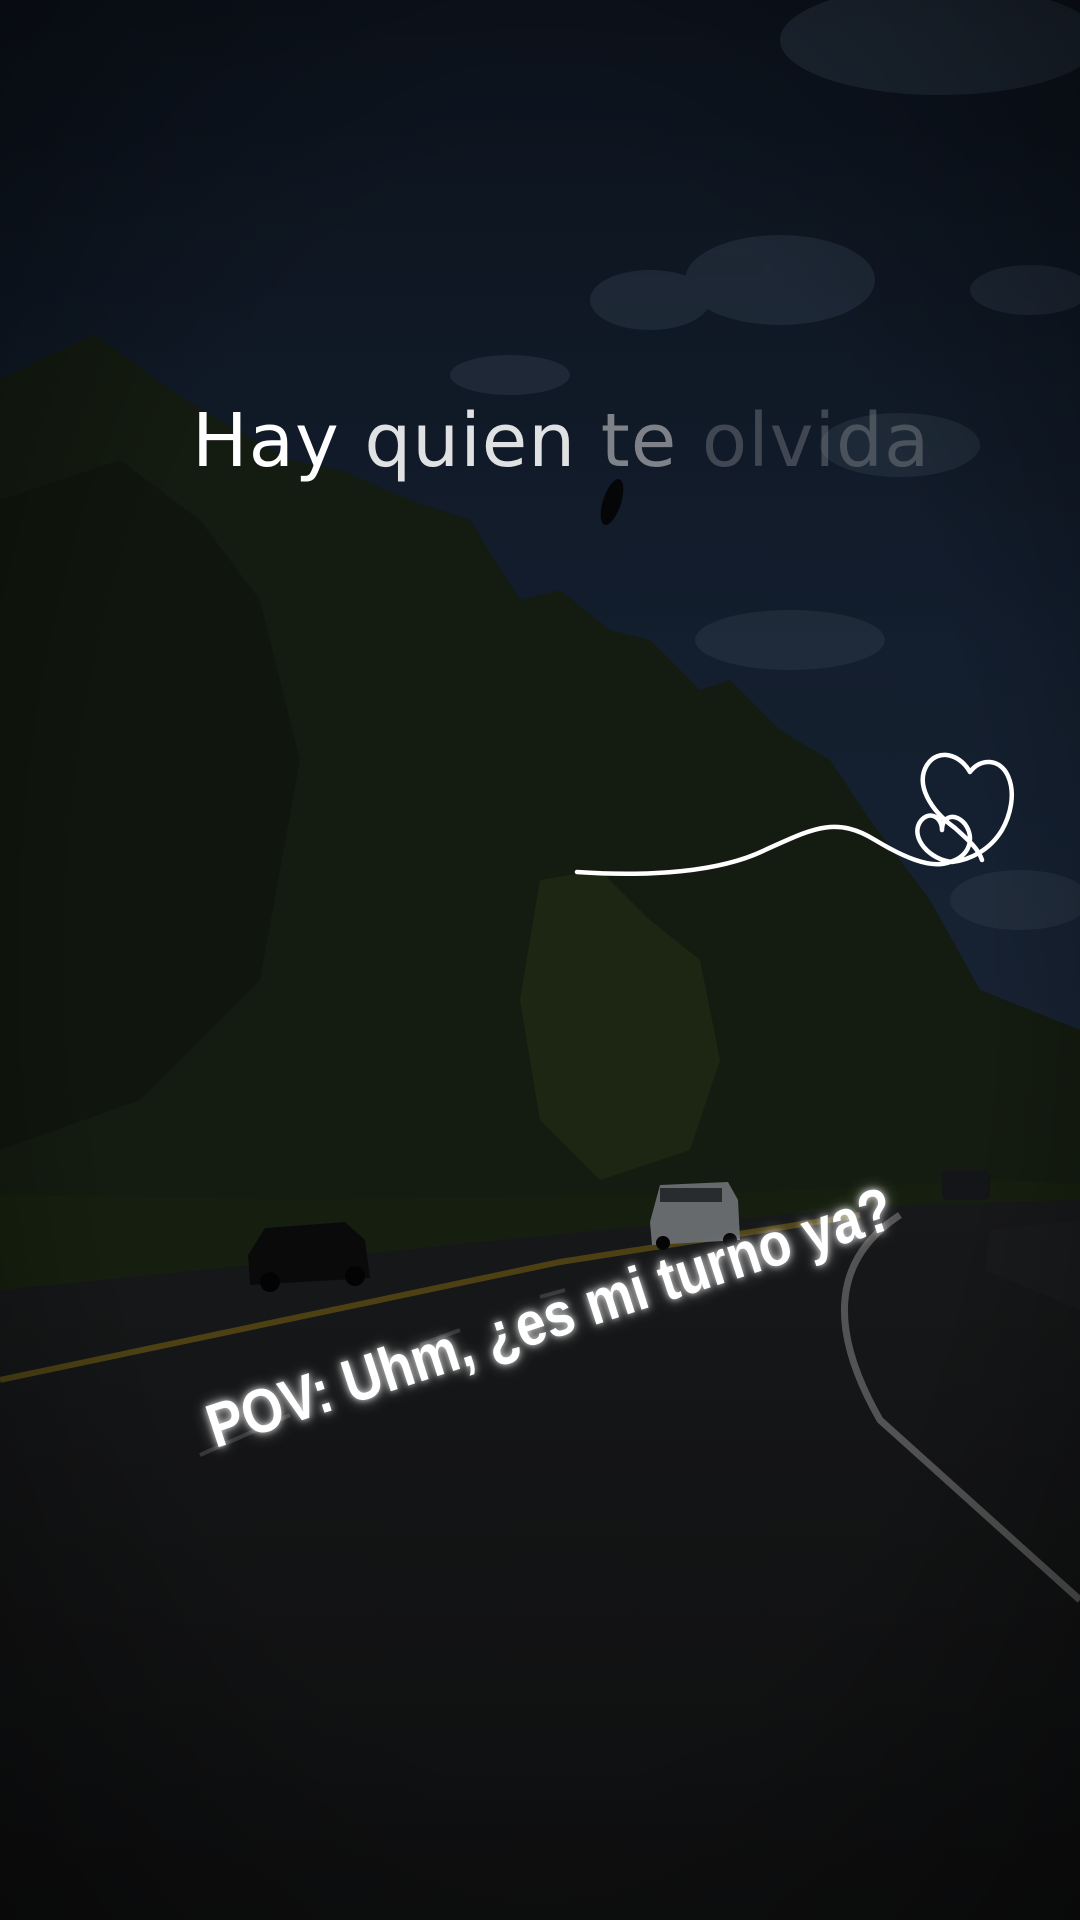 The width and height of the screenshot is (1080, 1920). Describe the element at coordinates (266, 441) in the screenshot. I see `lyric-word-1: Hay` at that location.